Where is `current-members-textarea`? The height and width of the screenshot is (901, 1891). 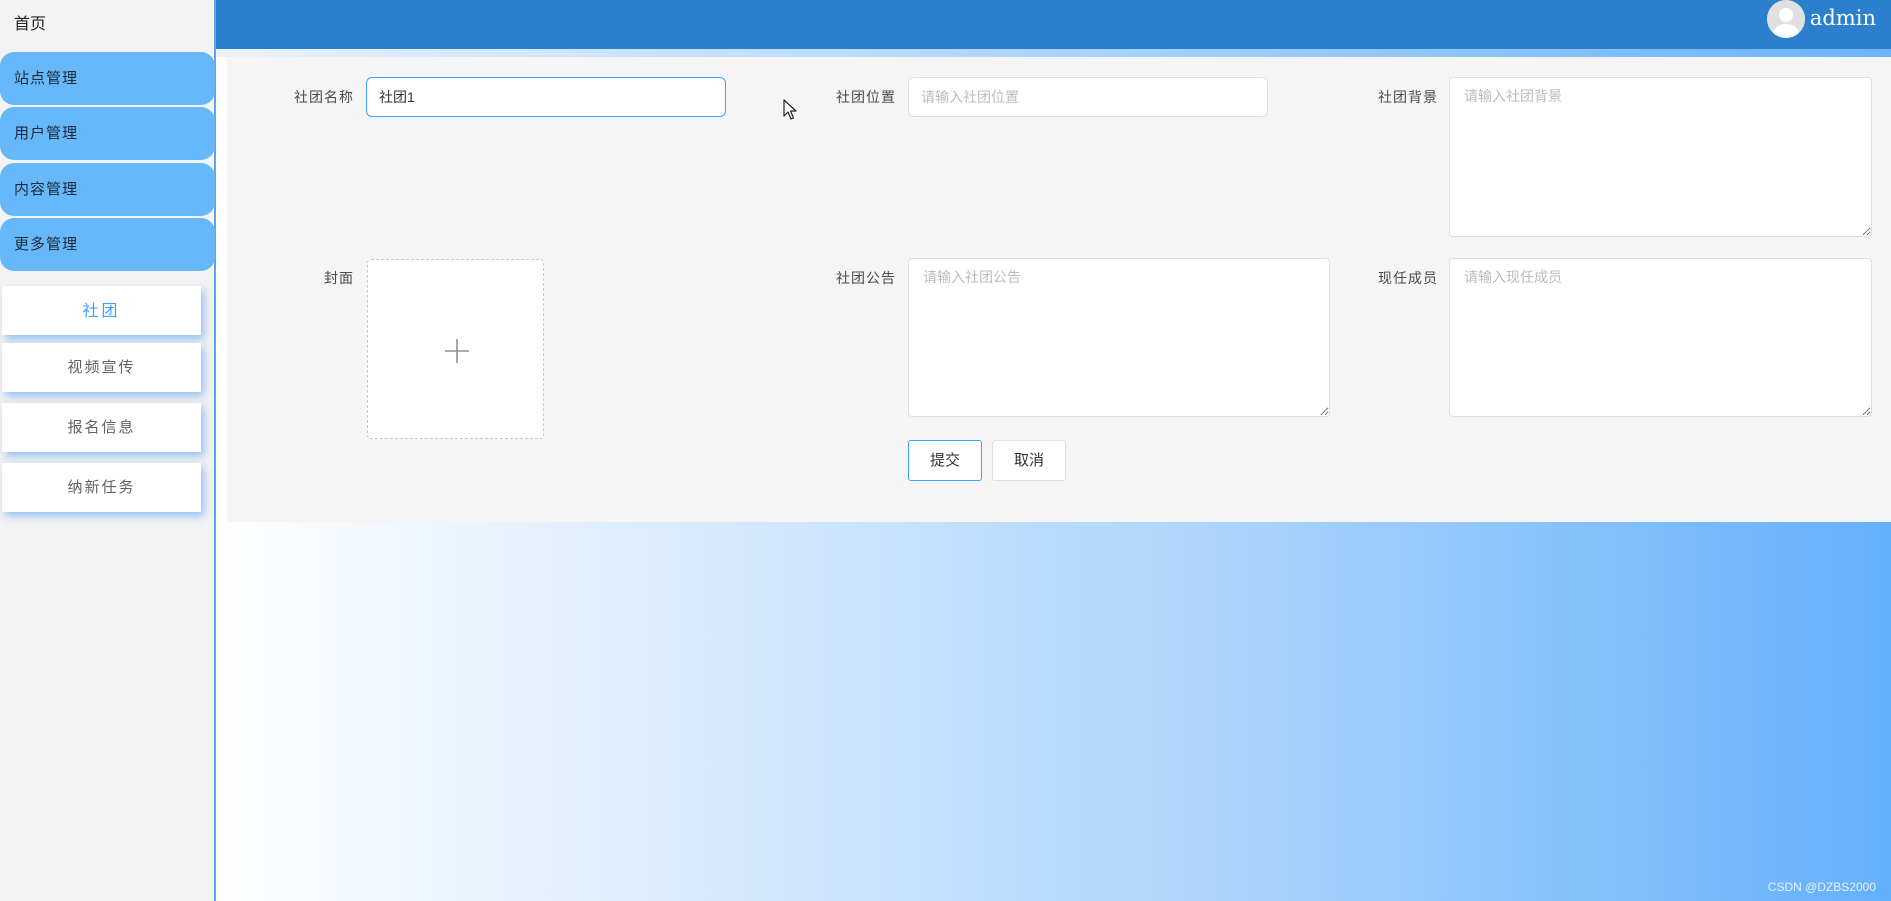 current-members-textarea is located at coordinates (1660, 337).